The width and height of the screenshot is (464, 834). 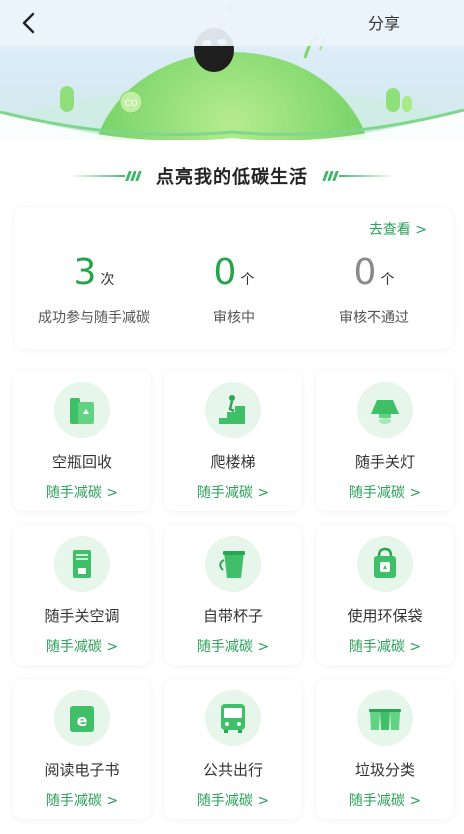 What do you see at coordinates (82, 564) in the screenshot?
I see `air-conditioner-icon` at bounding box center [82, 564].